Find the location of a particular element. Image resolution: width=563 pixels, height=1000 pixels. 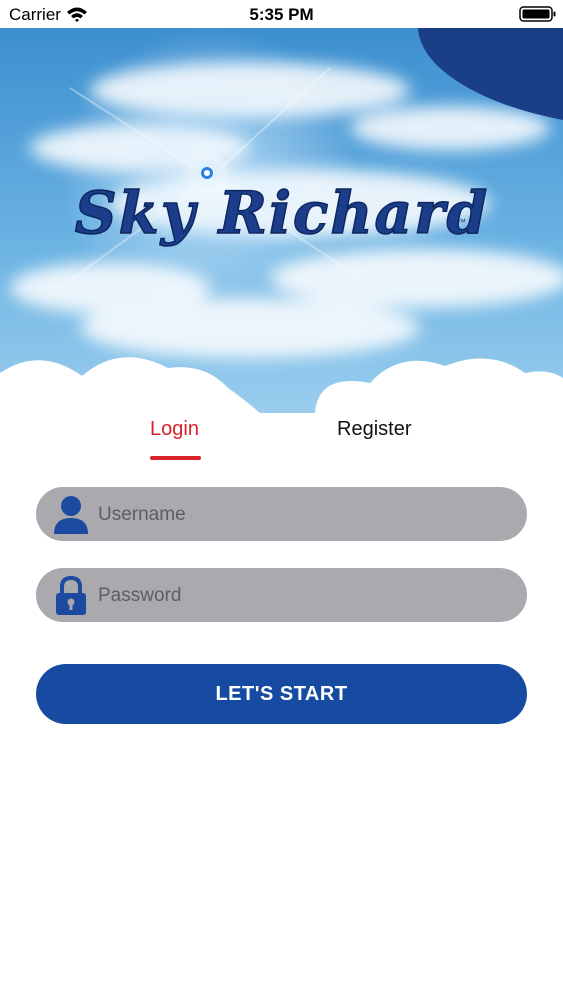

user-icon is located at coordinates (71, 515).